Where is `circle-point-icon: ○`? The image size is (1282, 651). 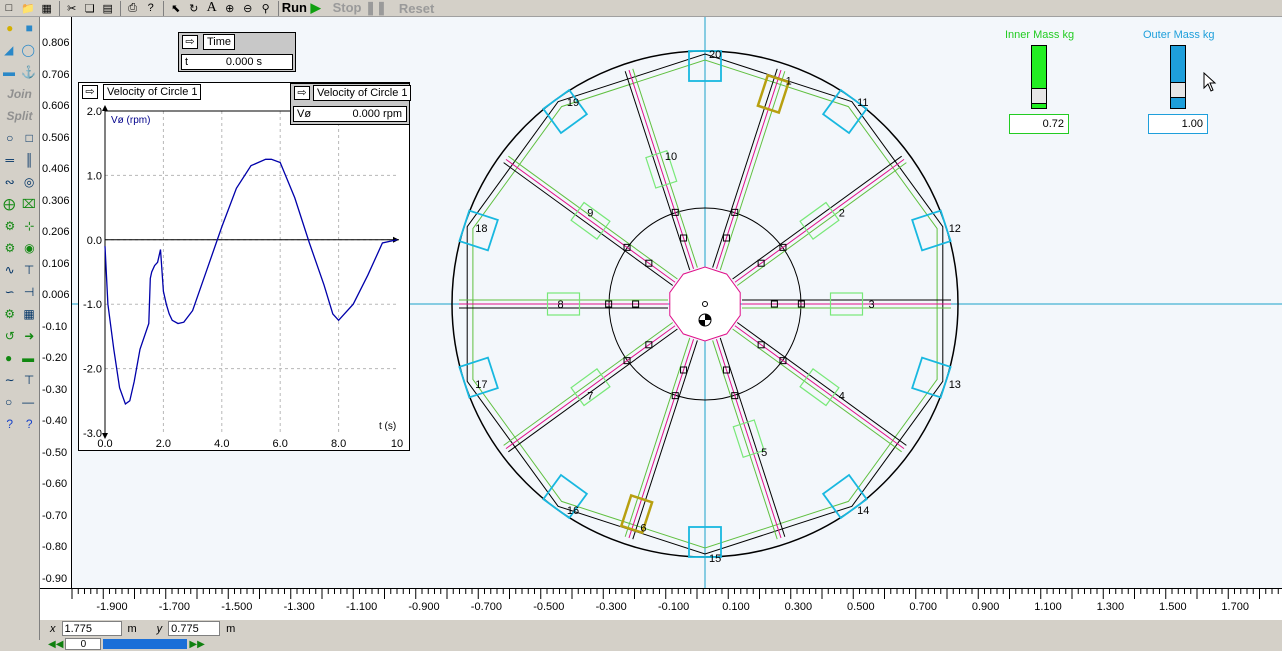
circle-point-icon: ○ is located at coordinates (8, 402).